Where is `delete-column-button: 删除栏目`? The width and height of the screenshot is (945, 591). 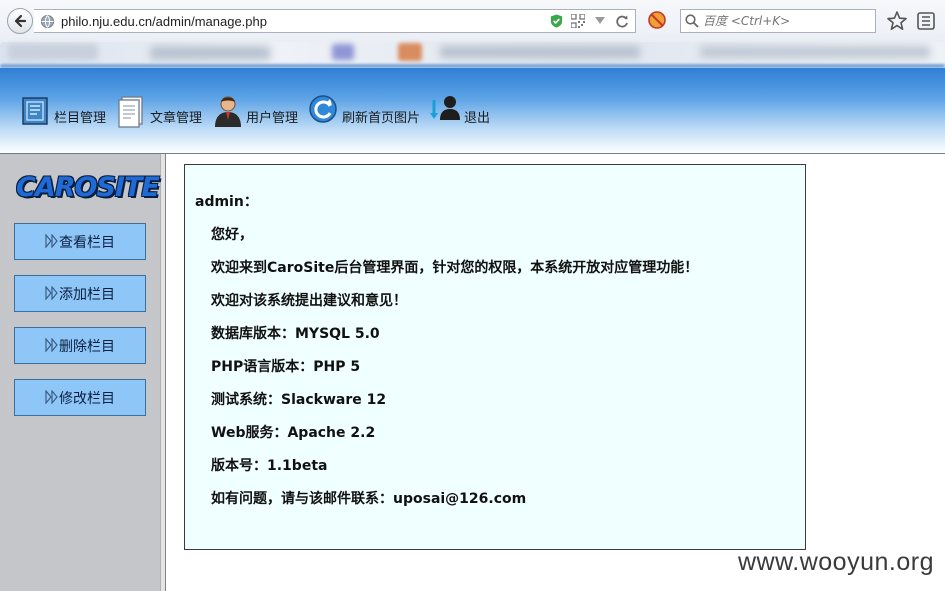
delete-column-button: 删除栏目 is located at coordinates (80, 345).